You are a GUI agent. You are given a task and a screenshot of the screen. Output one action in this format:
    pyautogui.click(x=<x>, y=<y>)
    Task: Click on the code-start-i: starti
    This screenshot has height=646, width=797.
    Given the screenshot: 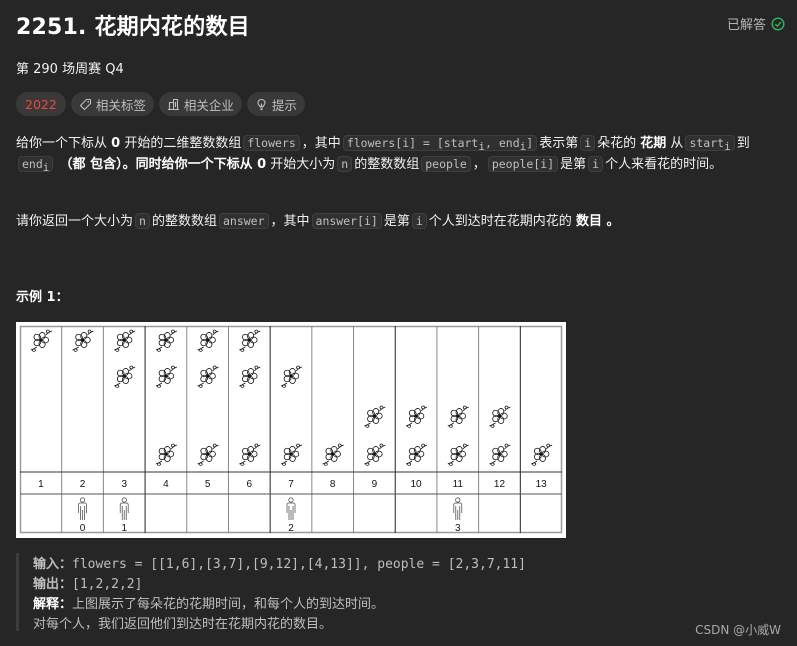 What is the action you would take?
    pyautogui.click(x=710, y=144)
    